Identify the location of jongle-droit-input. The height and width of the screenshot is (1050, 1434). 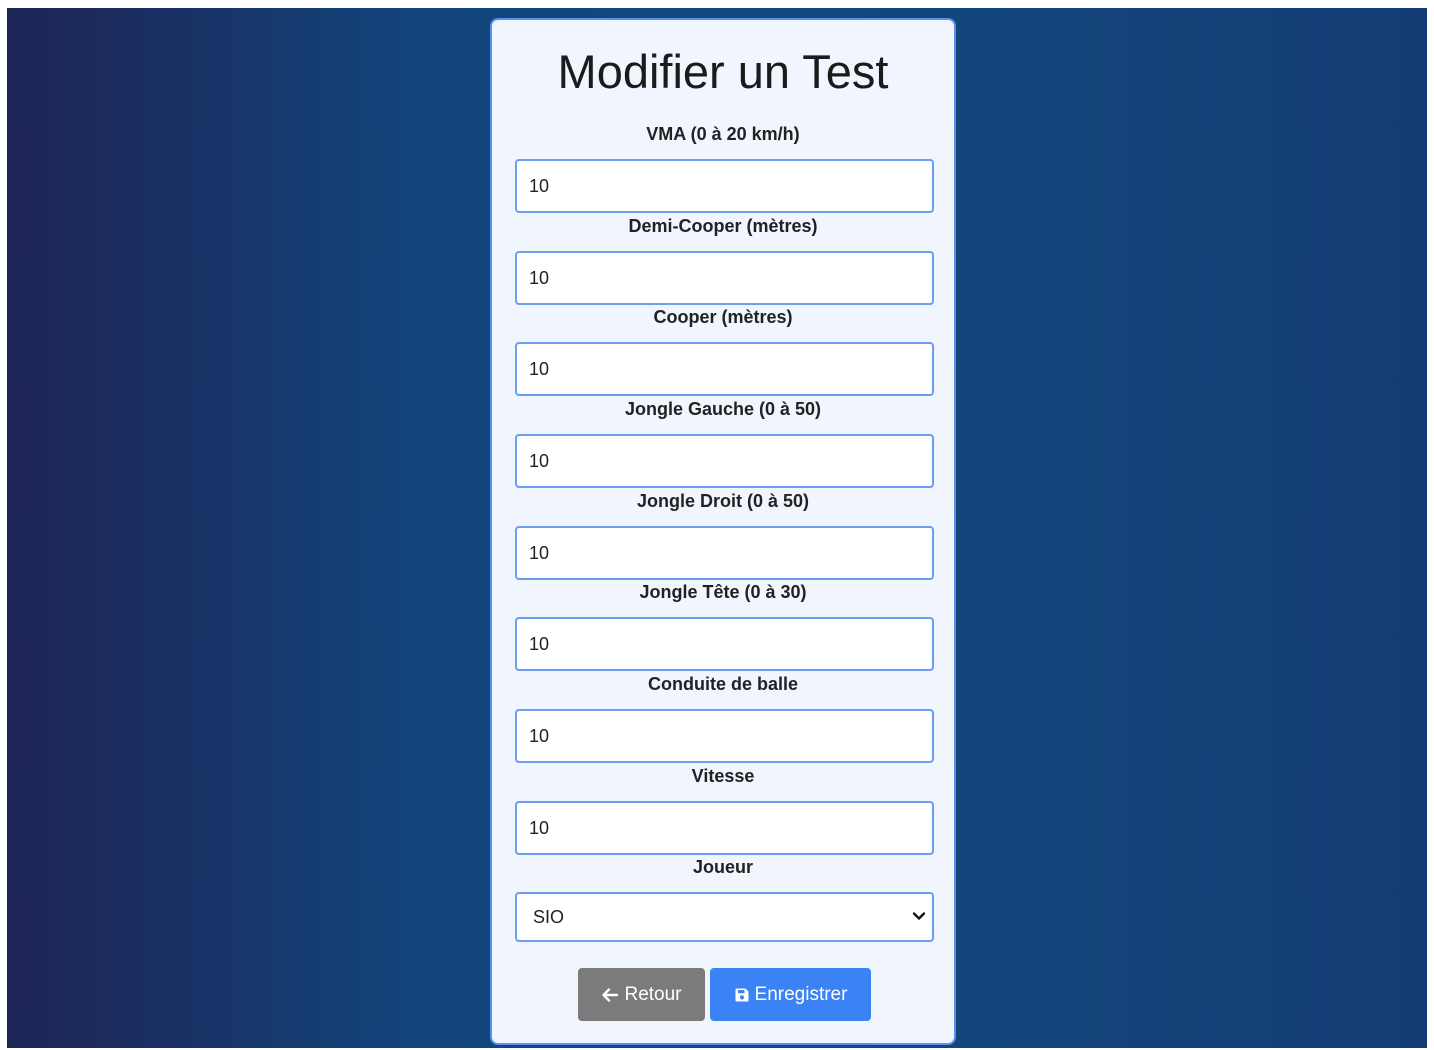
(724, 553).